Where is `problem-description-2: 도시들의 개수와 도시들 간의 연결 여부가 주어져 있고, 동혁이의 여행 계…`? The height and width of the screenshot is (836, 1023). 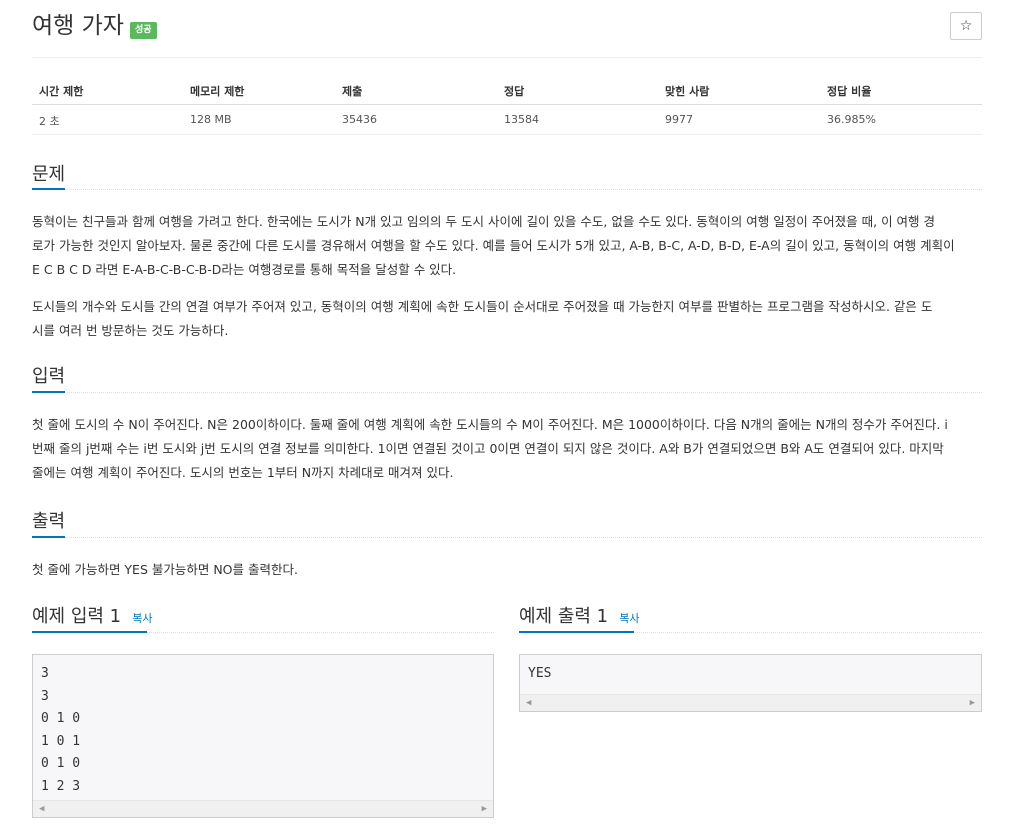 problem-description-2: 도시들의 개수와 도시들 간의 연결 여부가 주어져 있고, 동혁이의 여행 계… is located at coordinates (507, 319).